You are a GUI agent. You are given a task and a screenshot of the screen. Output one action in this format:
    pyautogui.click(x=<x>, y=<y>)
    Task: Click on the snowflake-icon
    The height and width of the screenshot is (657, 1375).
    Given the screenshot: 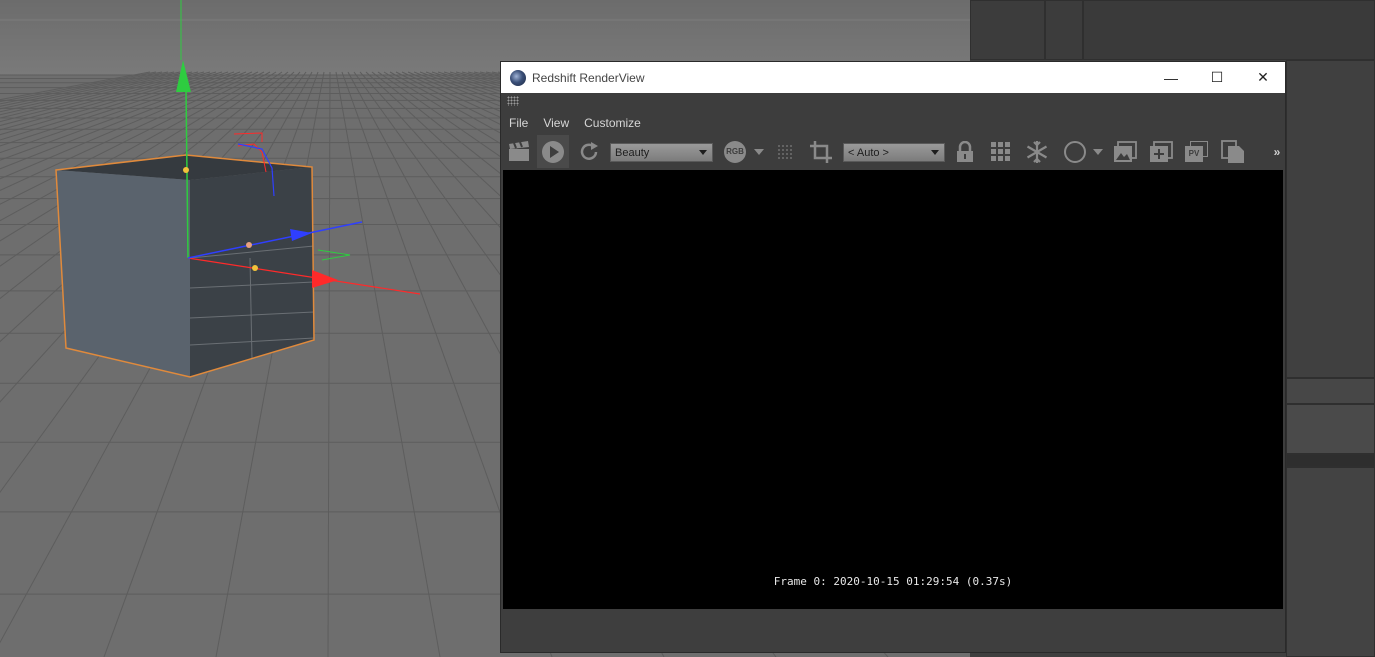 What is the action you would take?
    pyautogui.click(x=1037, y=151)
    